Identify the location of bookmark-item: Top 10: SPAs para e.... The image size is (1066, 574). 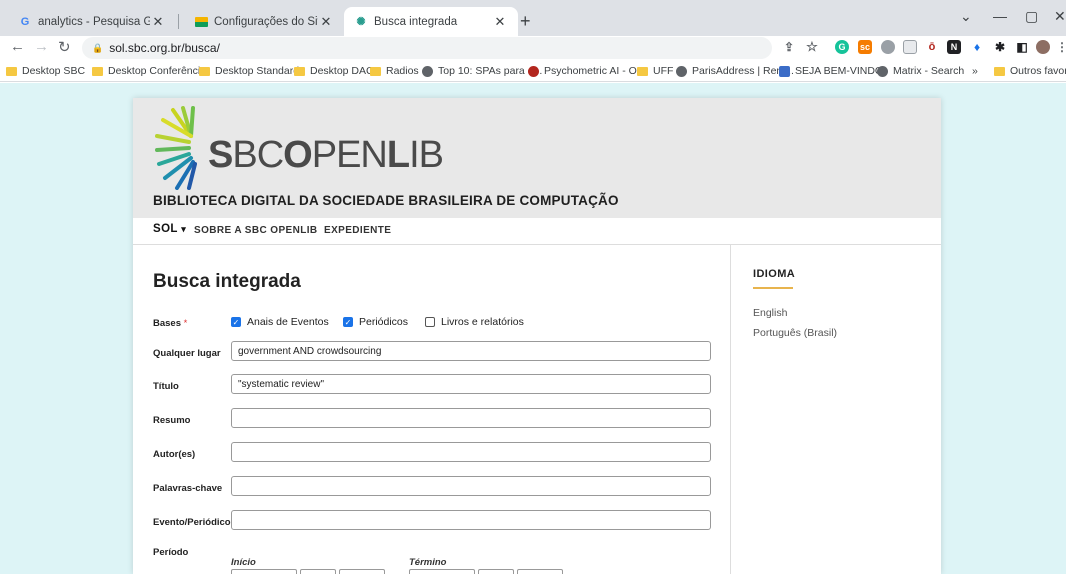
(482, 71).